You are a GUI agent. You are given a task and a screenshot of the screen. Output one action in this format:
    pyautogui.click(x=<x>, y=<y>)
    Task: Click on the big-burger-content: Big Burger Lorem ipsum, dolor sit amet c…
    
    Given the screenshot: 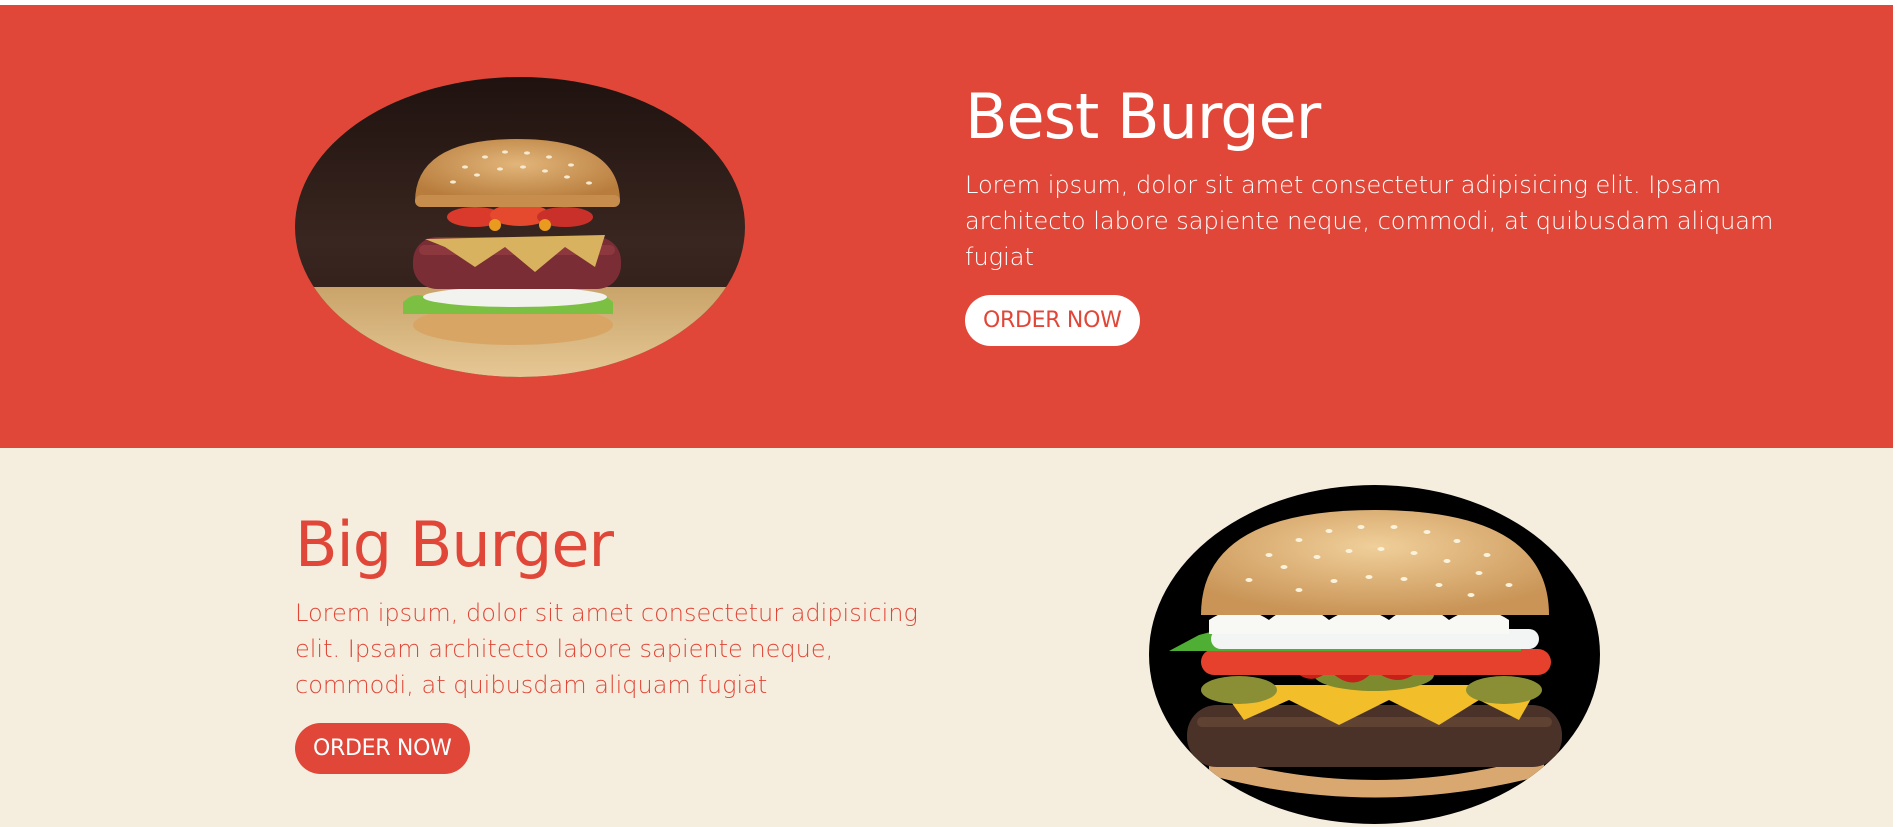 What is the action you would take?
    pyautogui.click(x=615, y=639)
    